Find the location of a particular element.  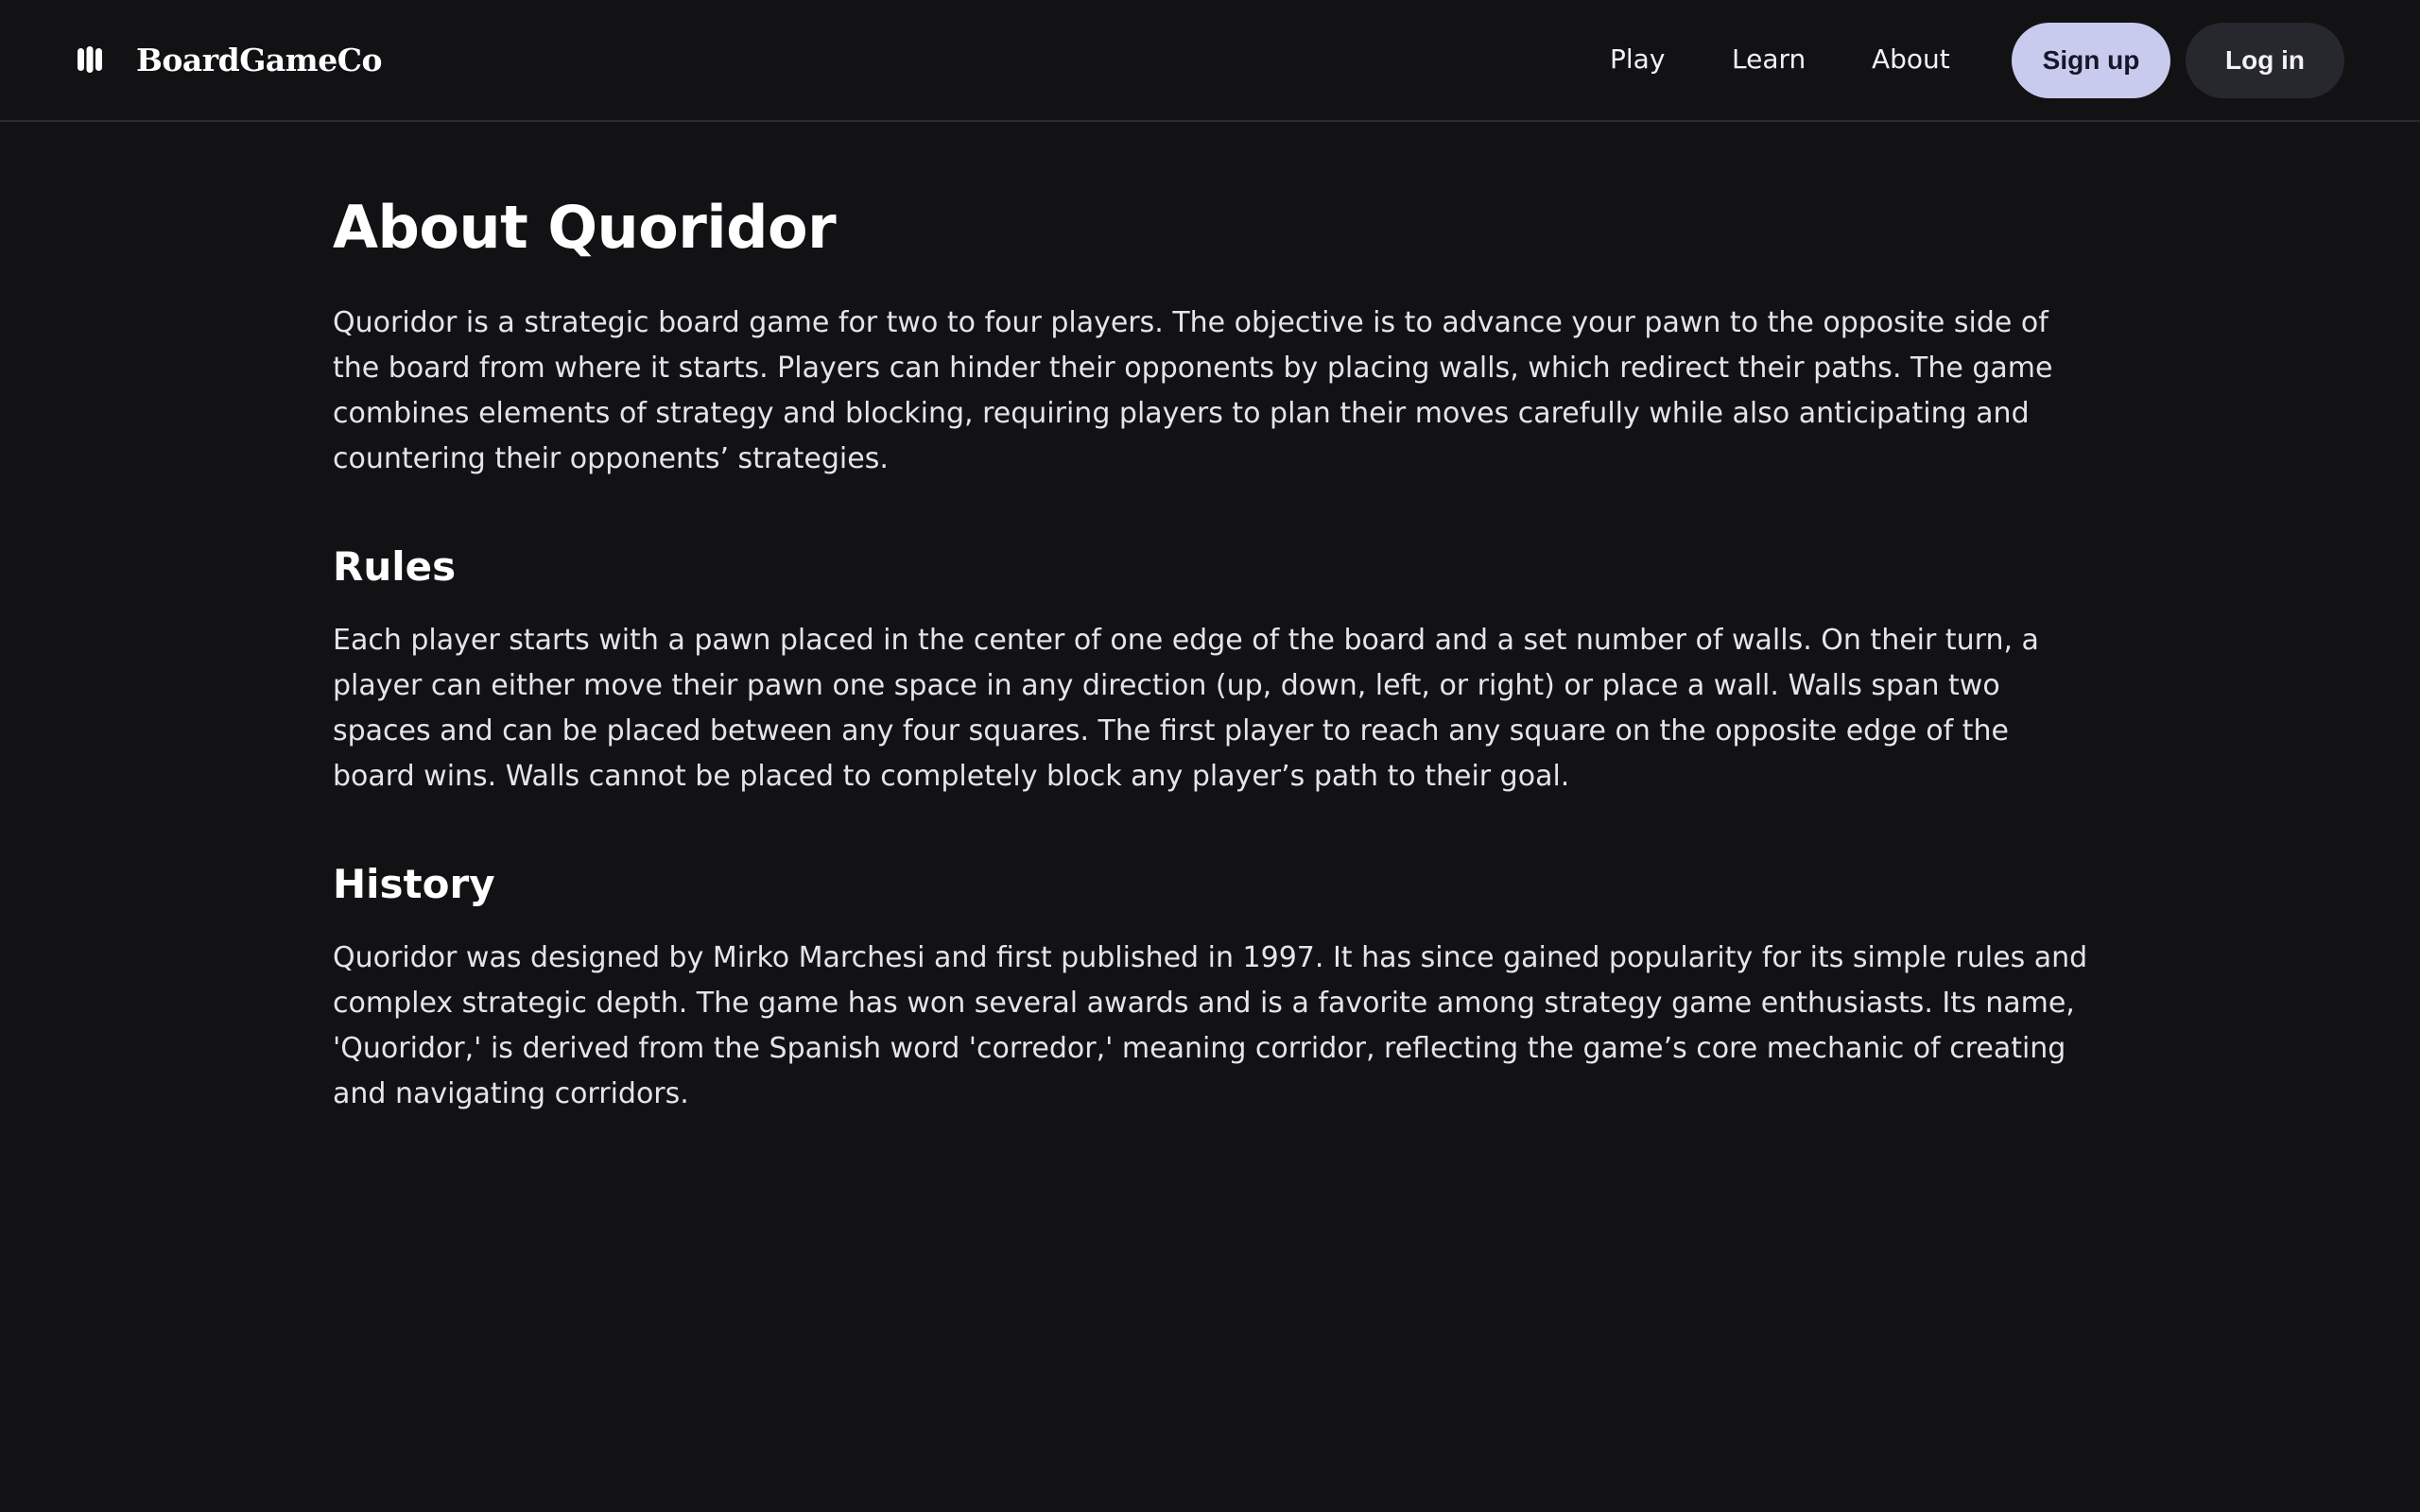

log-in-button: Log in is located at coordinates (2265, 60).